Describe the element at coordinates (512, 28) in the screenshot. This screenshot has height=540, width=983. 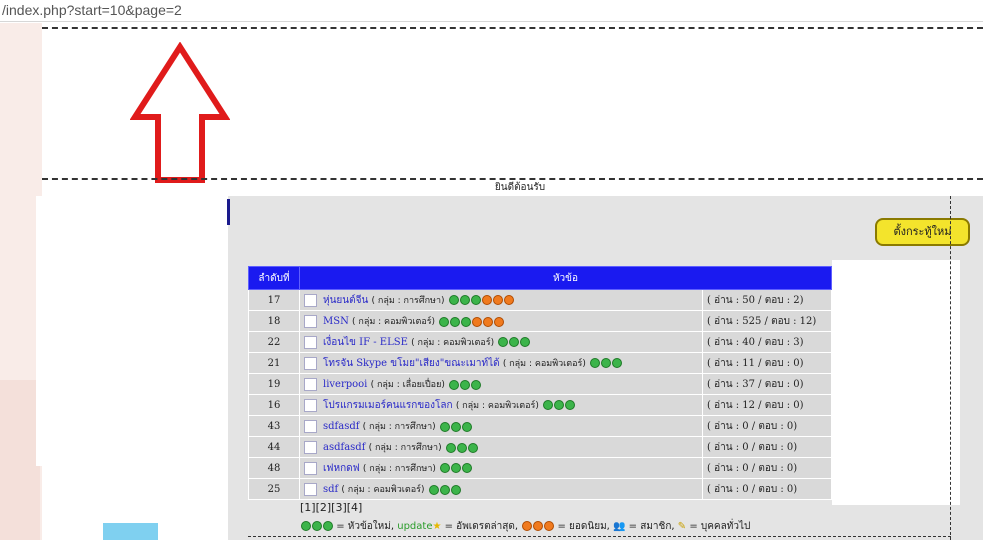
I see `top-divider` at that location.